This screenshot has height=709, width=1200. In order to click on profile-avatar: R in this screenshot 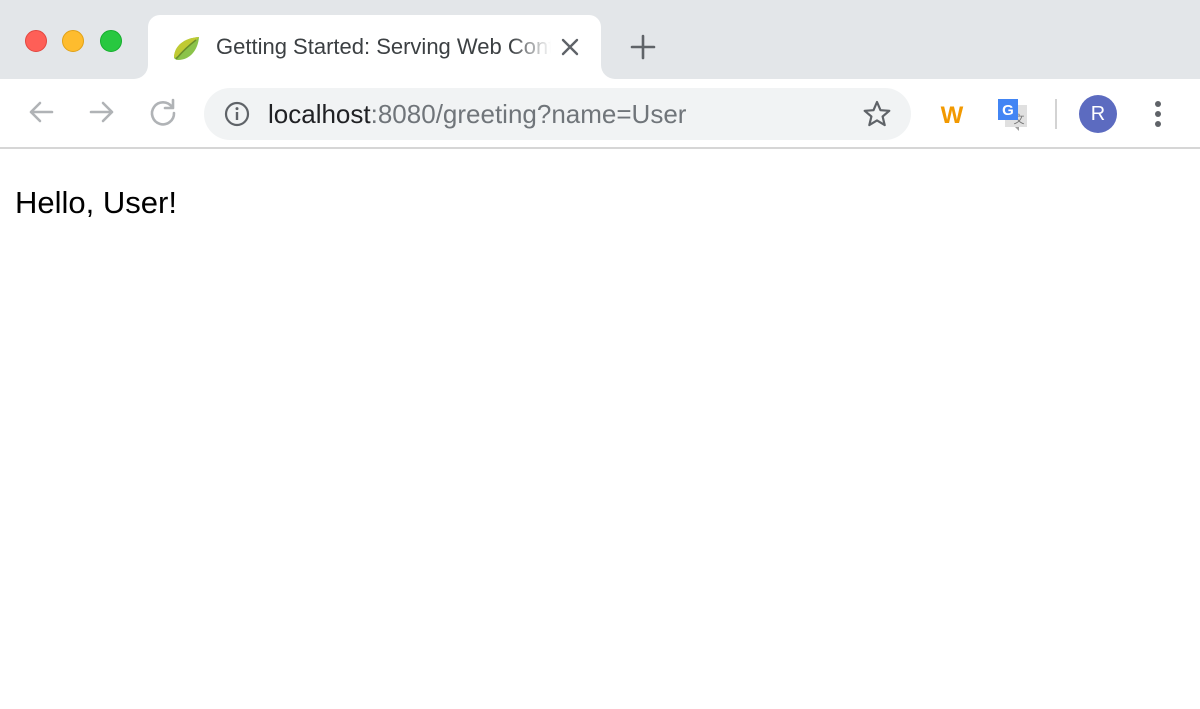, I will do `click(1098, 114)`.